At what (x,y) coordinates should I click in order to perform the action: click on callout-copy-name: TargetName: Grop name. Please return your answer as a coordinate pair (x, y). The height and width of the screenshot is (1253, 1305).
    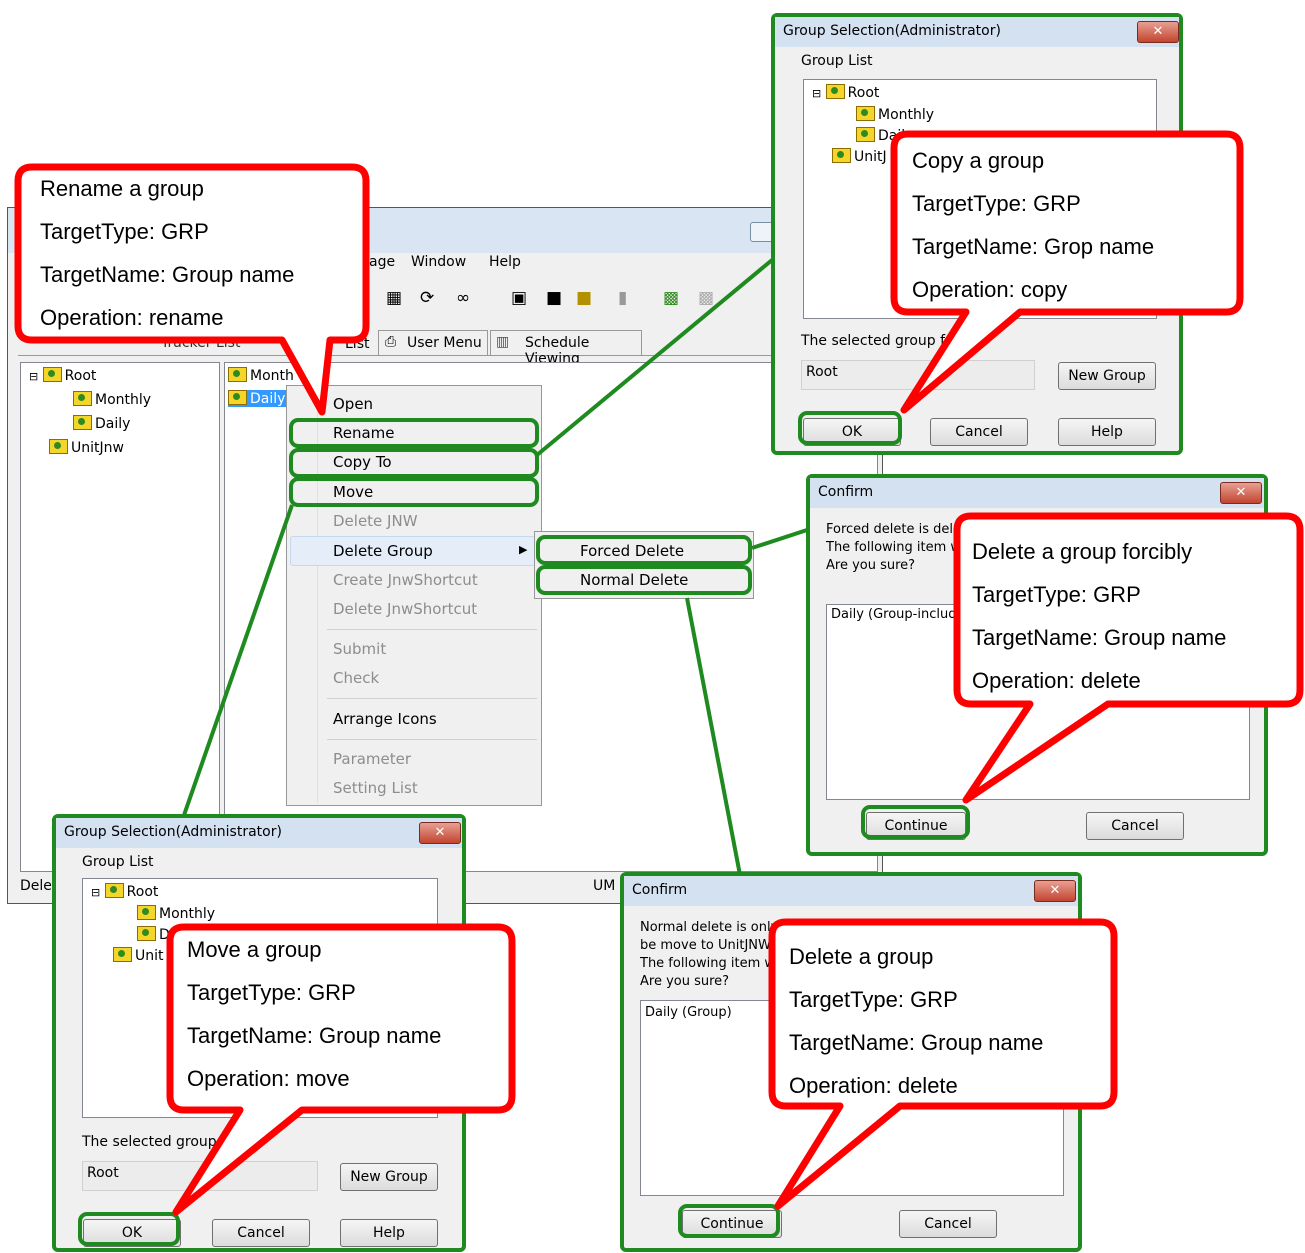
    Looking at the image, I should click on (1033, 246).